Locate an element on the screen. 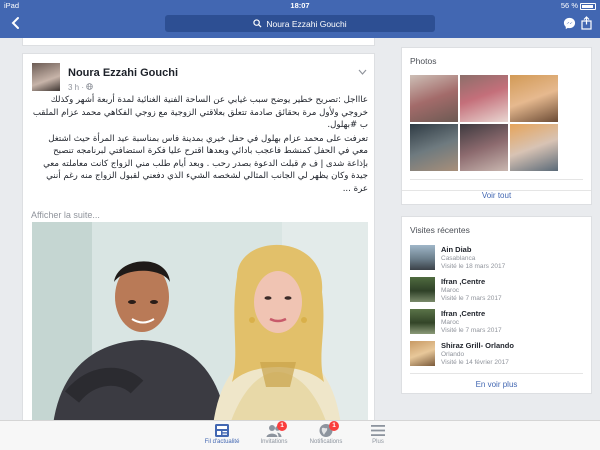 The width and height of the screenshot is (600, 450). search-bar: Noura Ezzahi Gouchi is located at coordinates (300, 23).